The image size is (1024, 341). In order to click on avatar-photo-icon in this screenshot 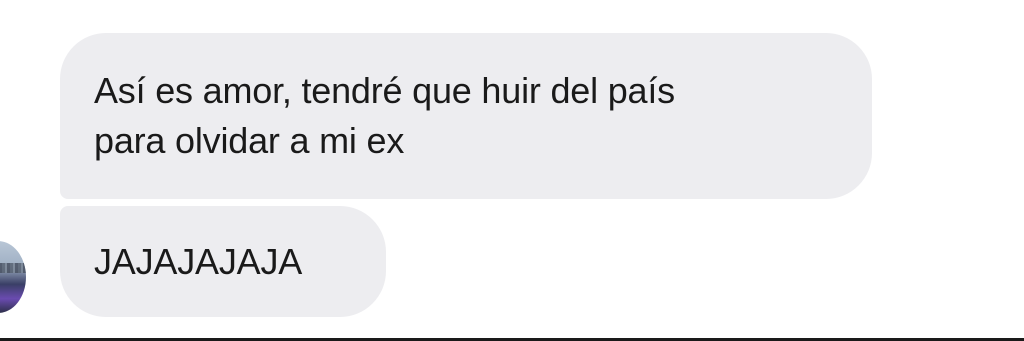, I will do `click(13, 268)`.